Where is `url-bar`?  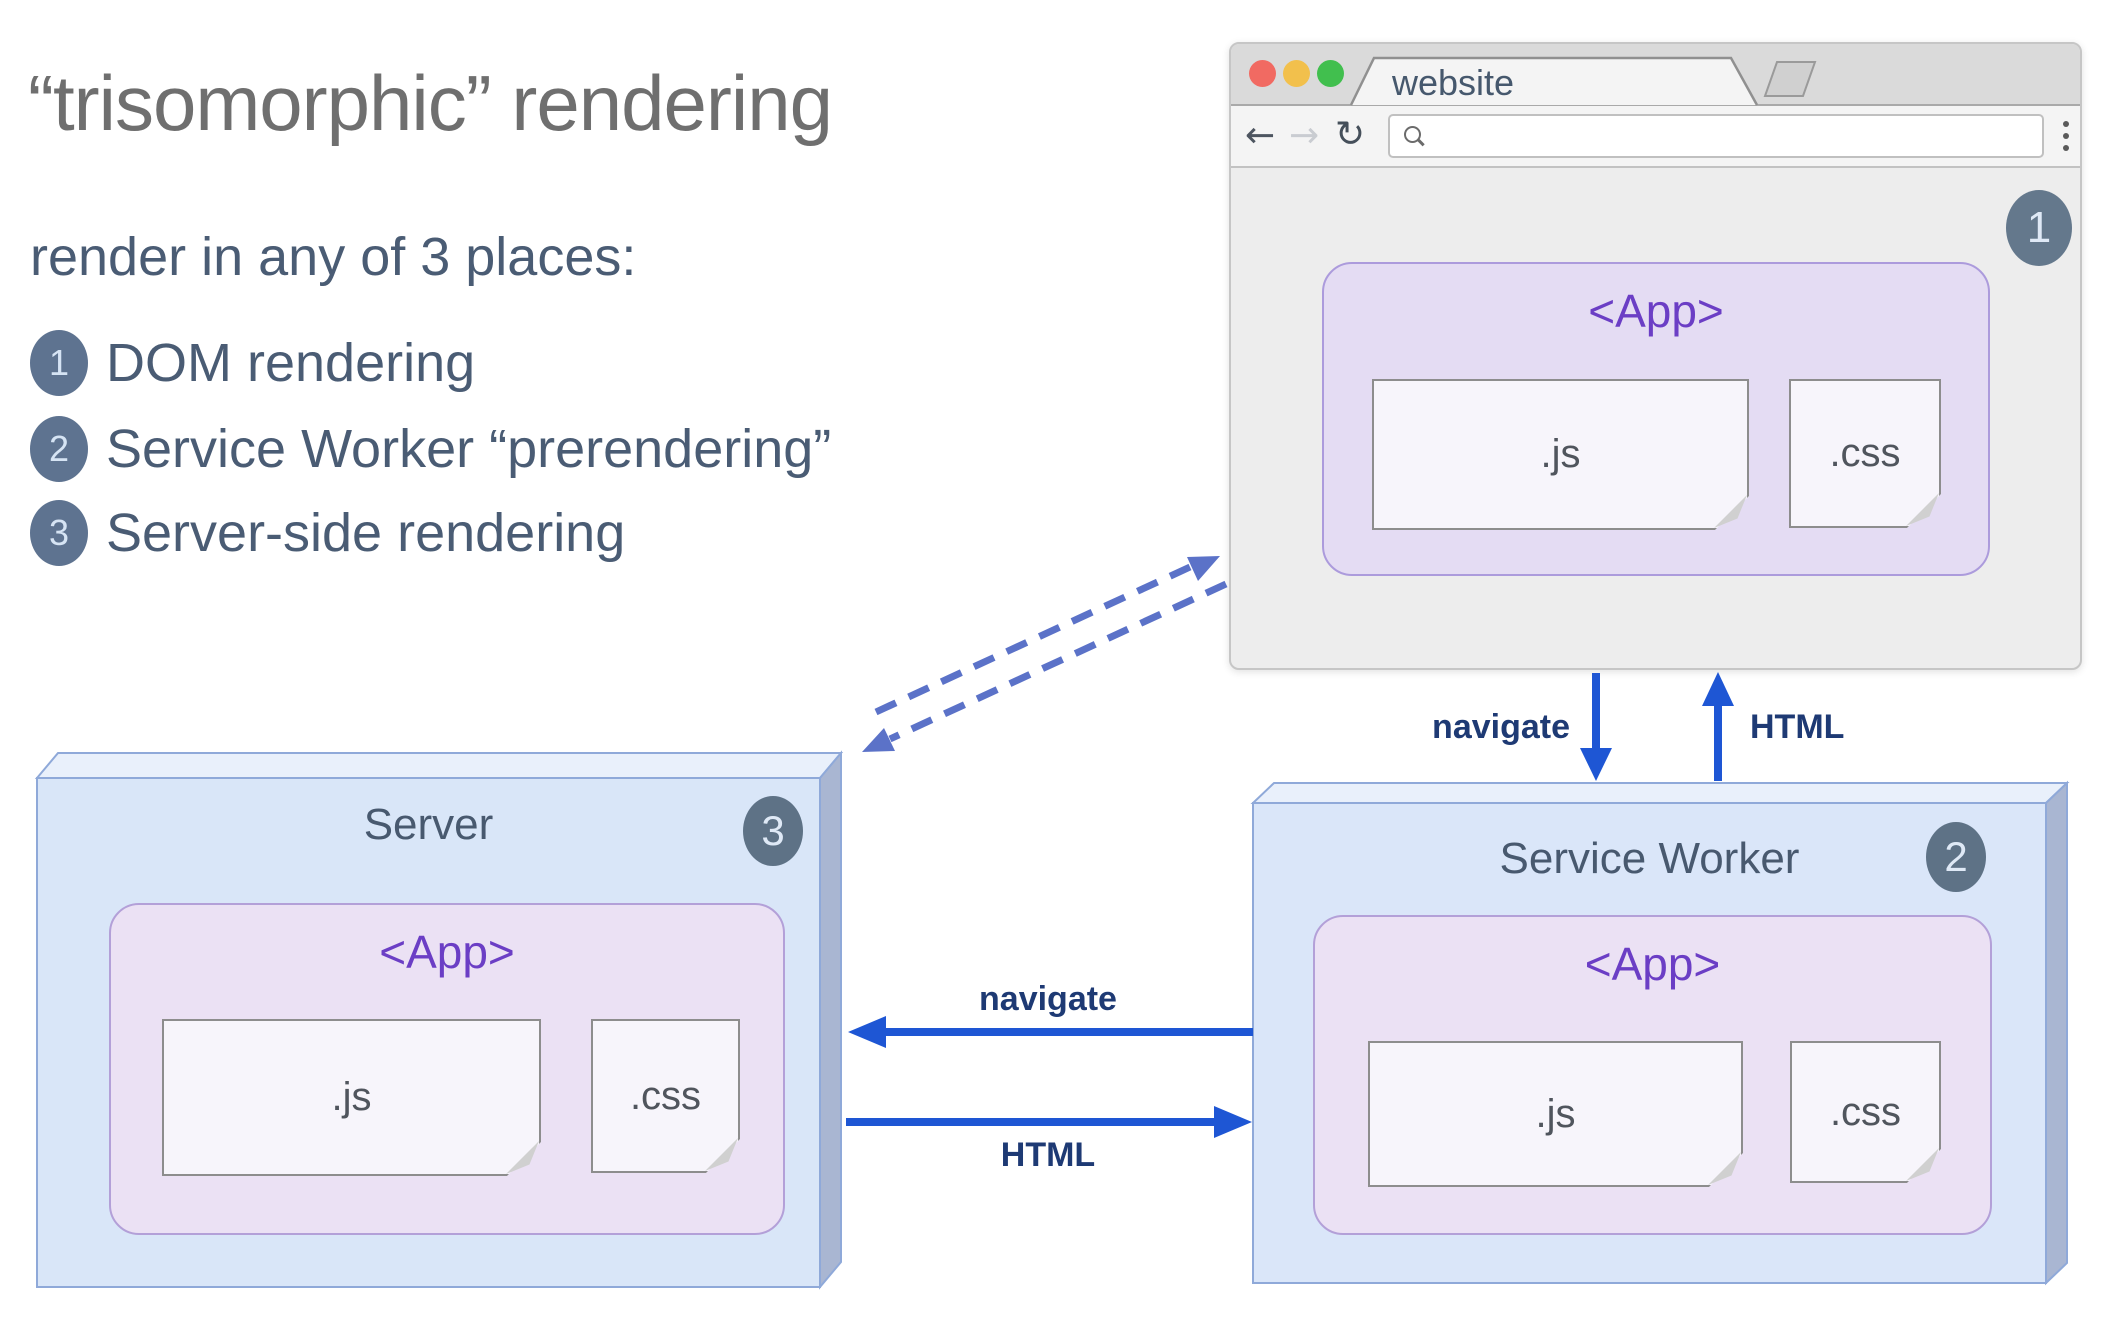
url-bar is located at coordinates (1716, 136).